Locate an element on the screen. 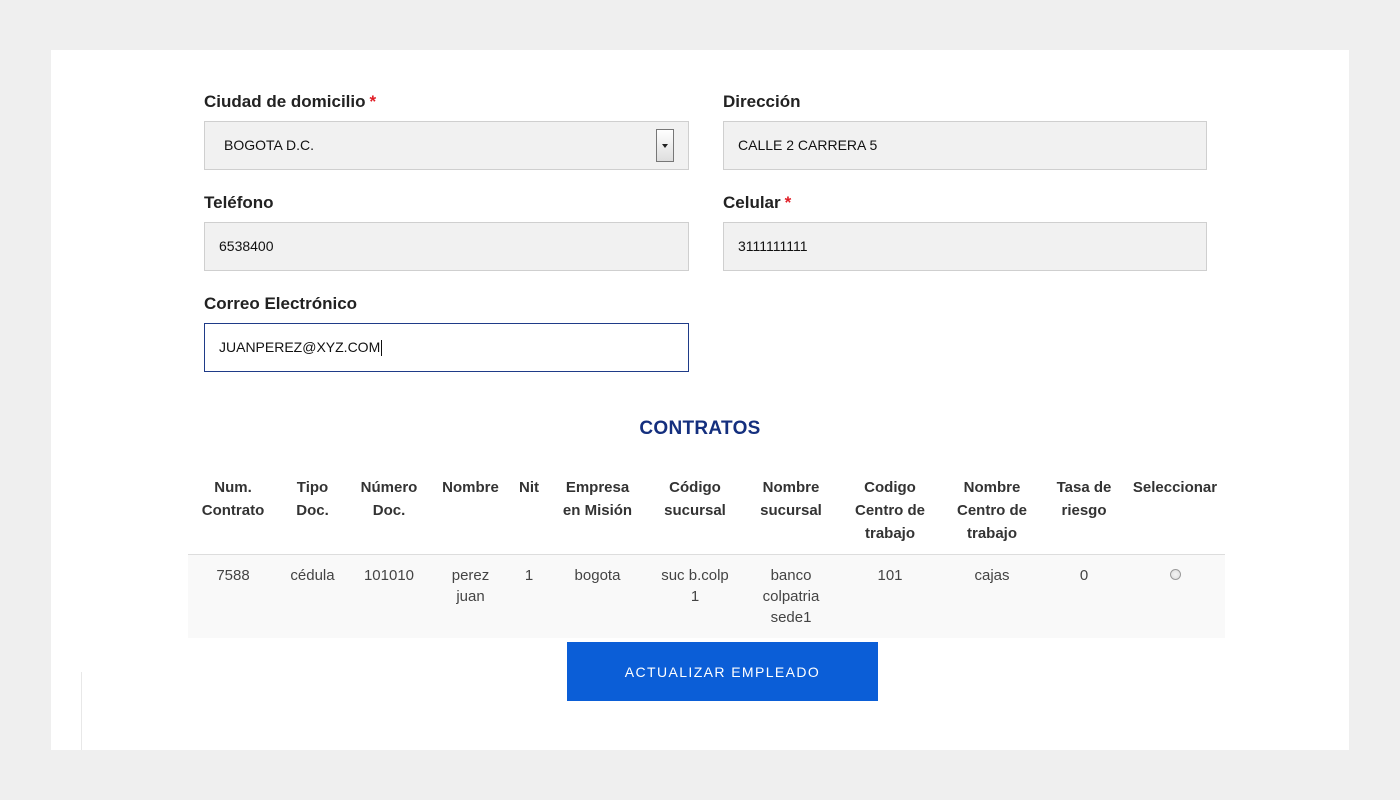  column-header: Seleccionar is located at coordinates (1175, 513).